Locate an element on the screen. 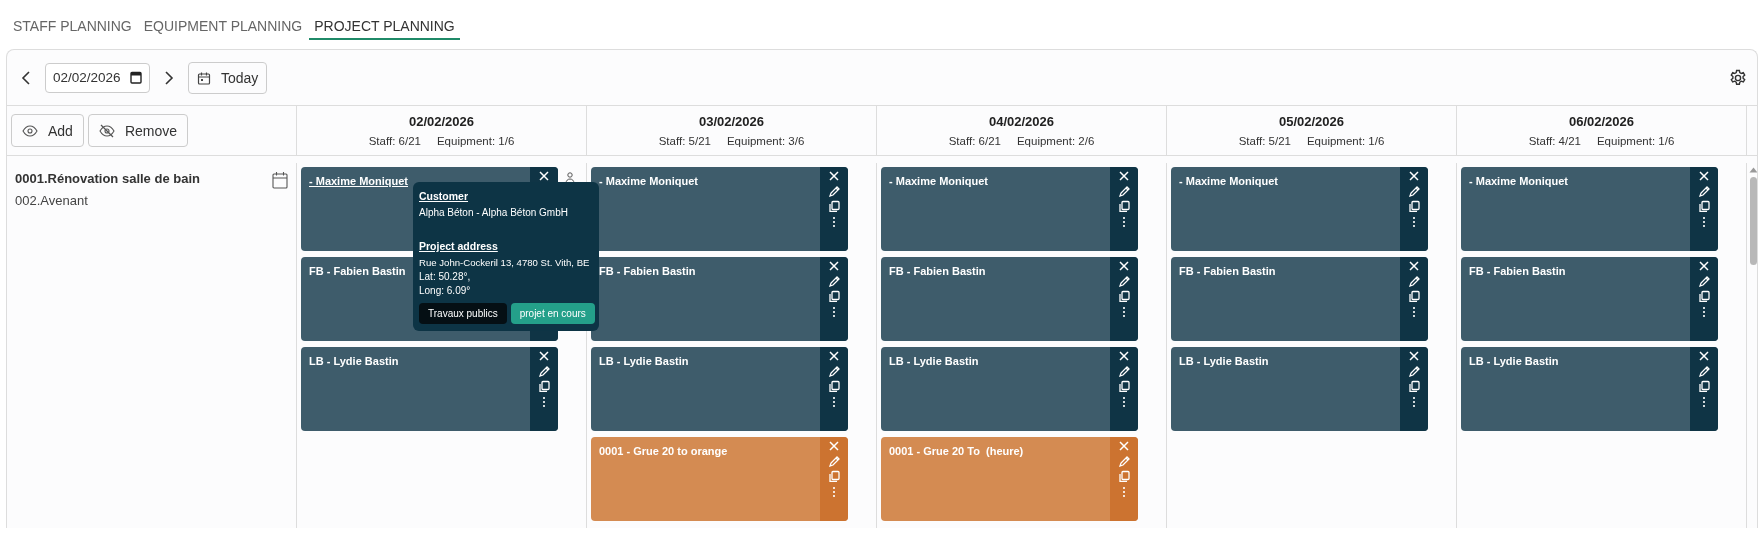 This screenshot has height=534, width=1764. tag: projet en cours is located at coordinates (552, 313).